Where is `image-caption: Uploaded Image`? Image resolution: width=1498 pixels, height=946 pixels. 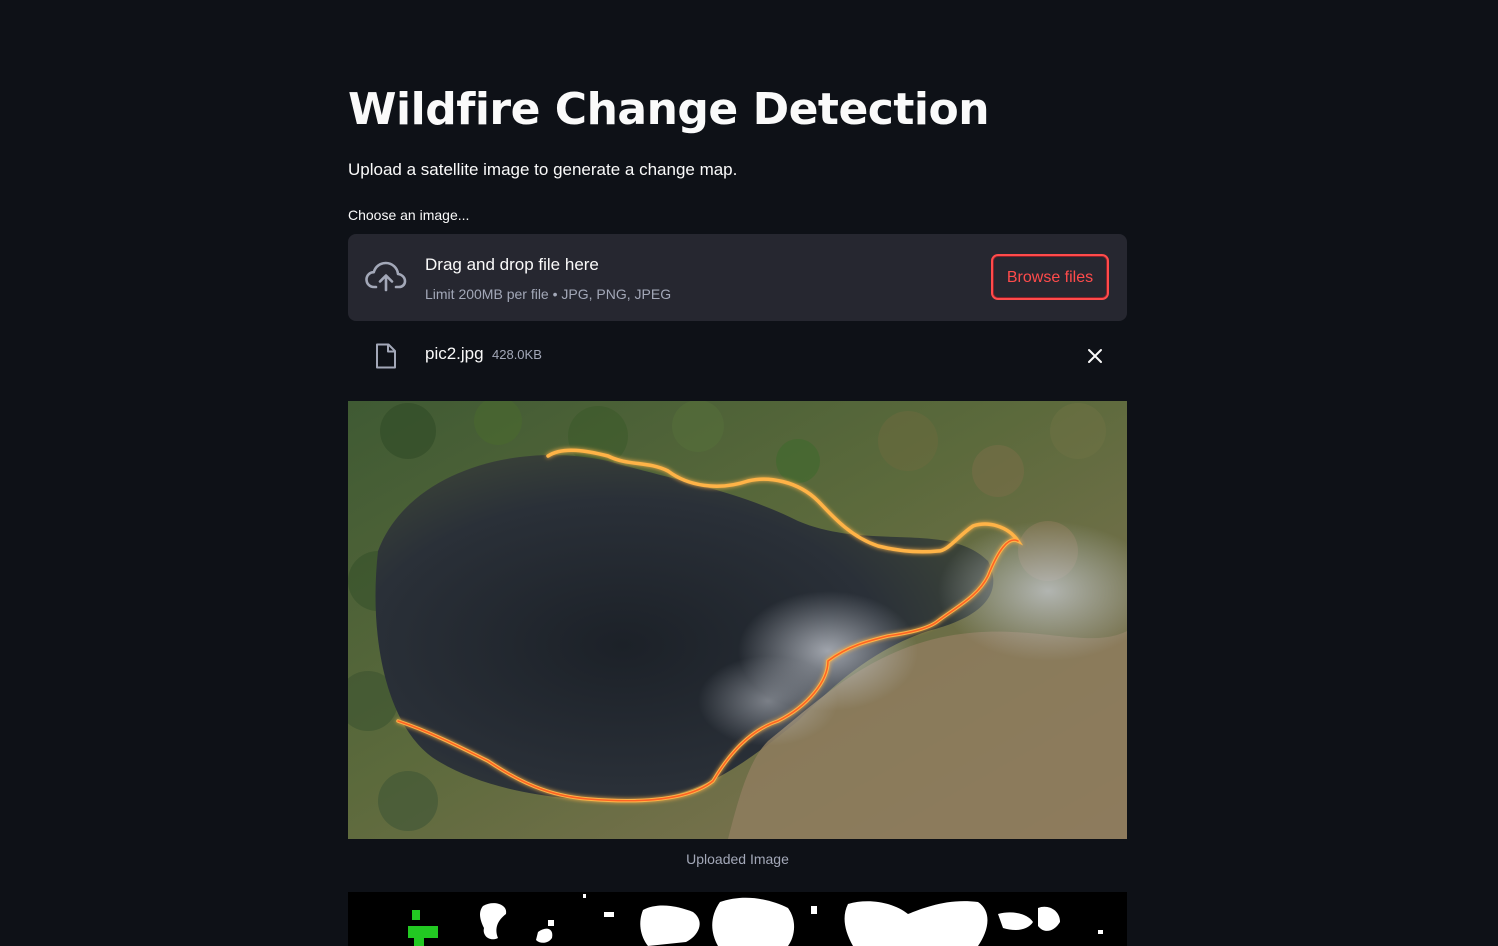
image-caption: Uploaded Image is located at coordinates (737, 859).